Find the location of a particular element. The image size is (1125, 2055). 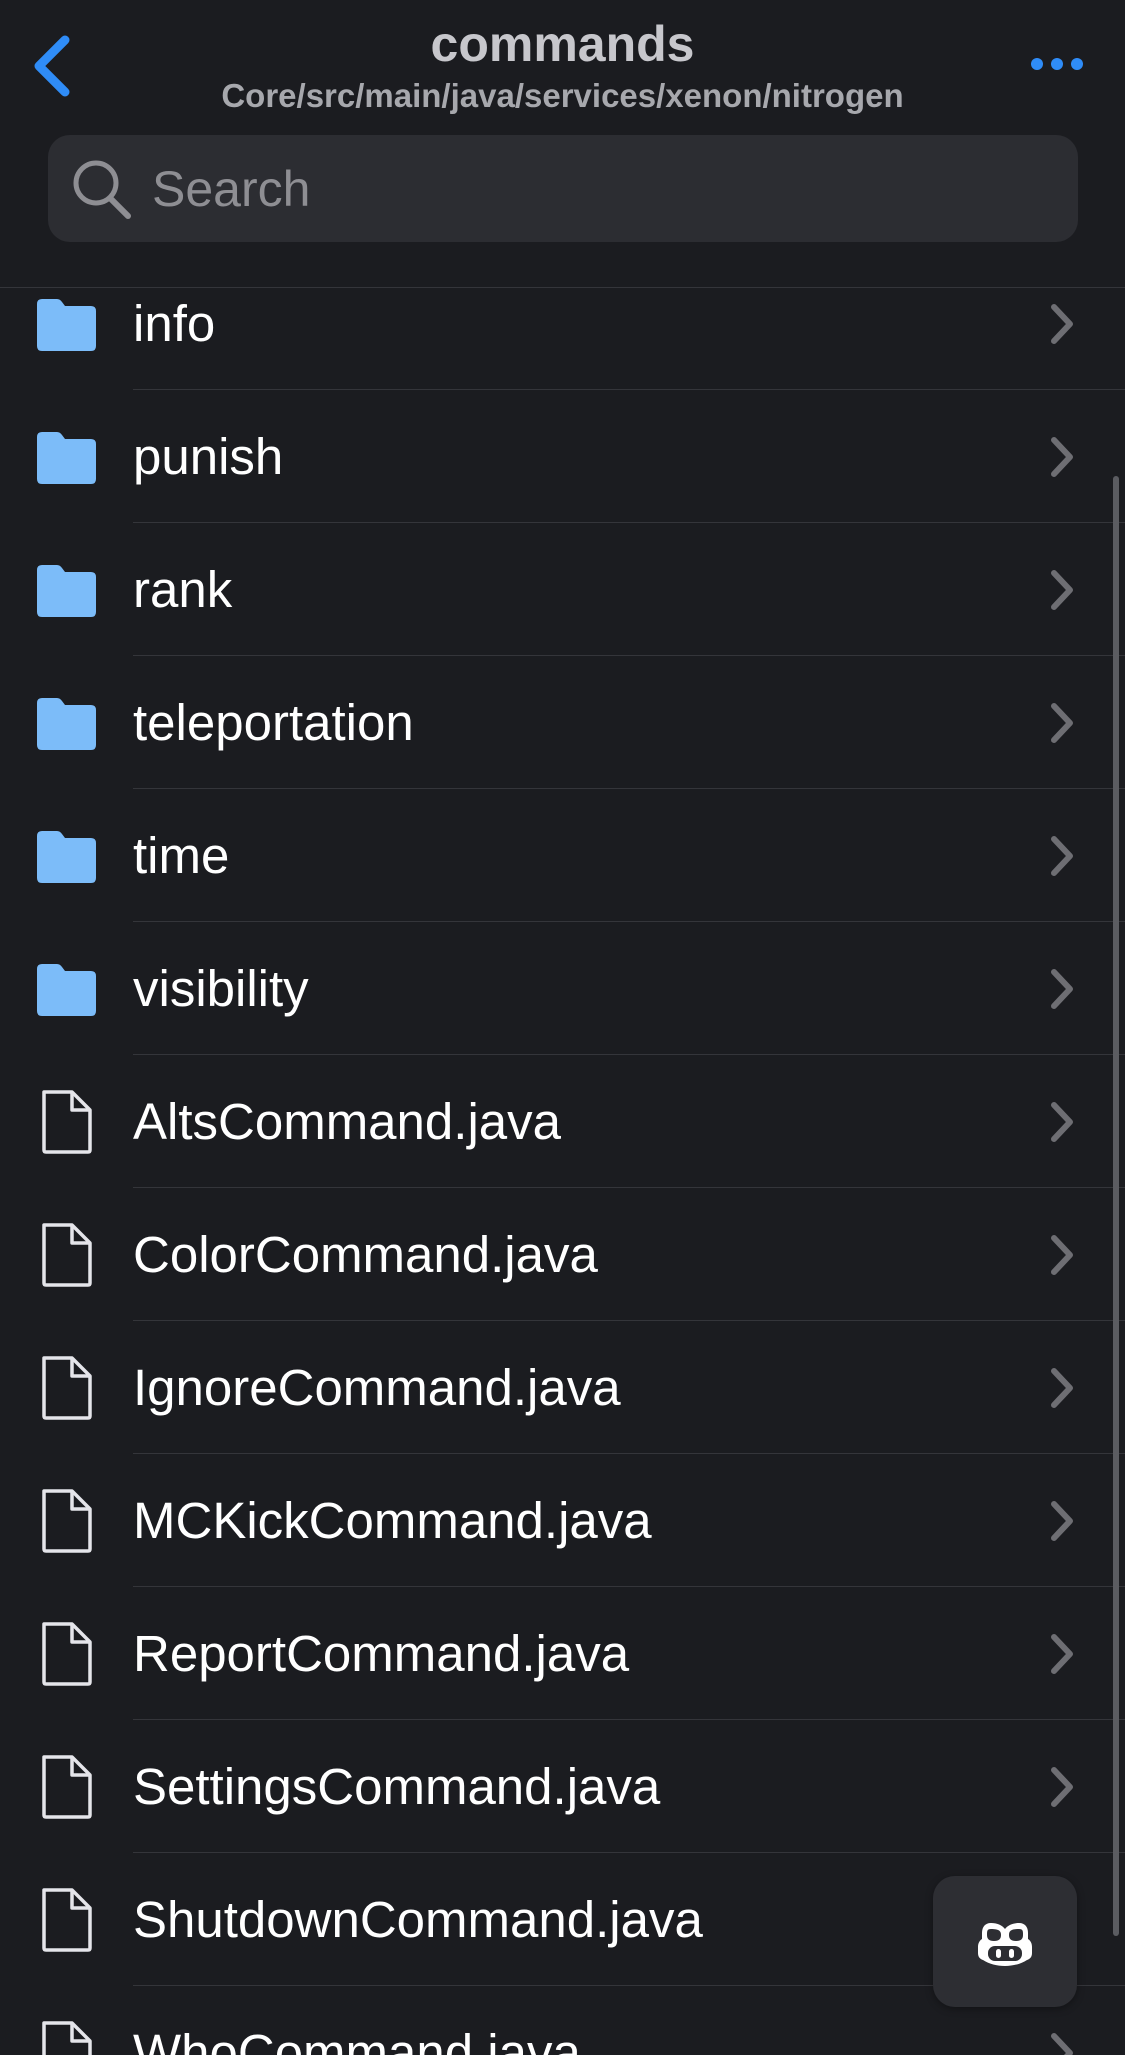

scrollbar is located at coordinates (1116, 1206).